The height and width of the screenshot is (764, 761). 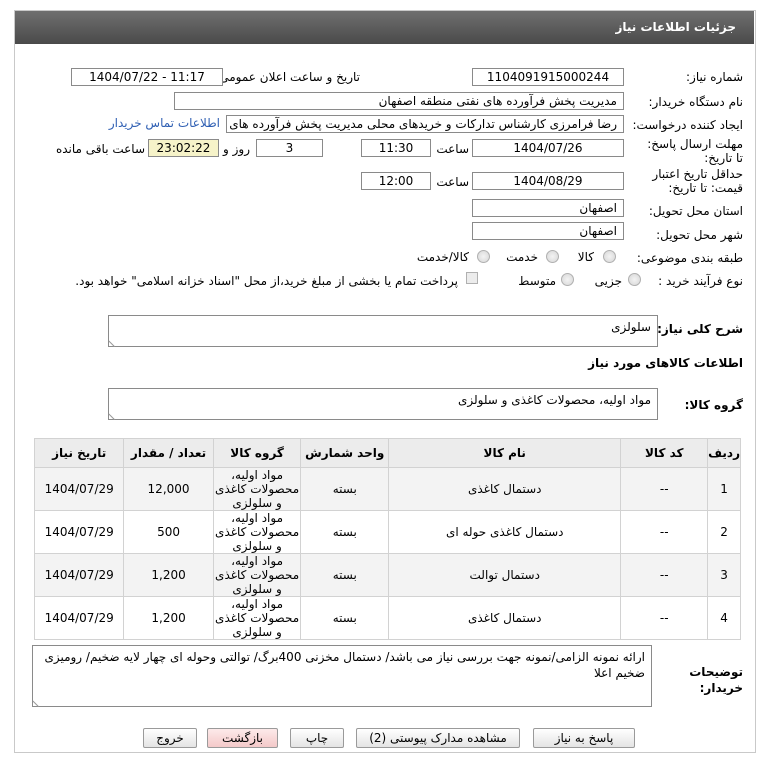 What do you see at coordinates (700, 281) in the screenshot?
I see `process-label: نوع فرآیند خرید :` at bounding box center [700, 281].